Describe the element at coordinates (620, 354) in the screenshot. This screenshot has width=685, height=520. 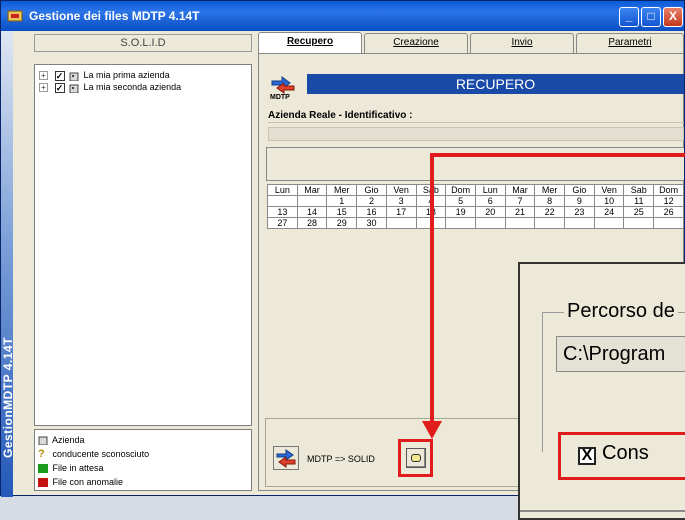
I see `path-input: C:\Program` at that location.